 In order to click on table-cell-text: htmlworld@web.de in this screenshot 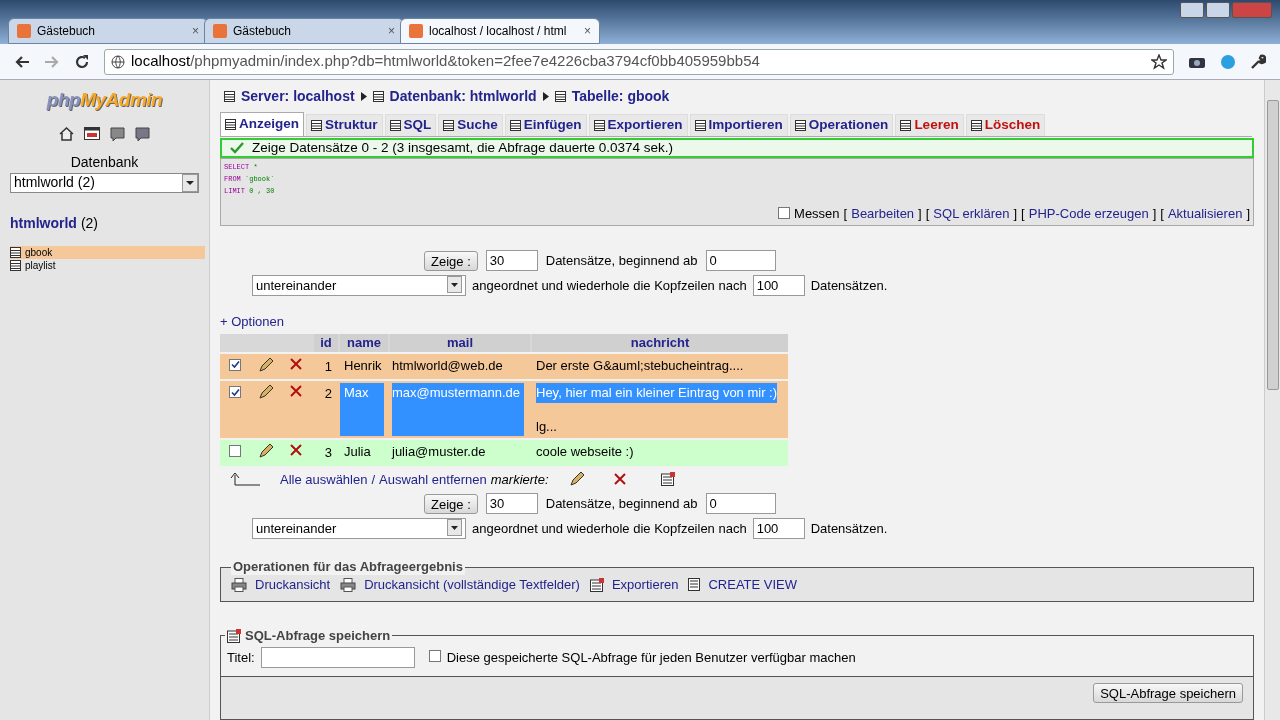, I will do `click(448, 365)`.